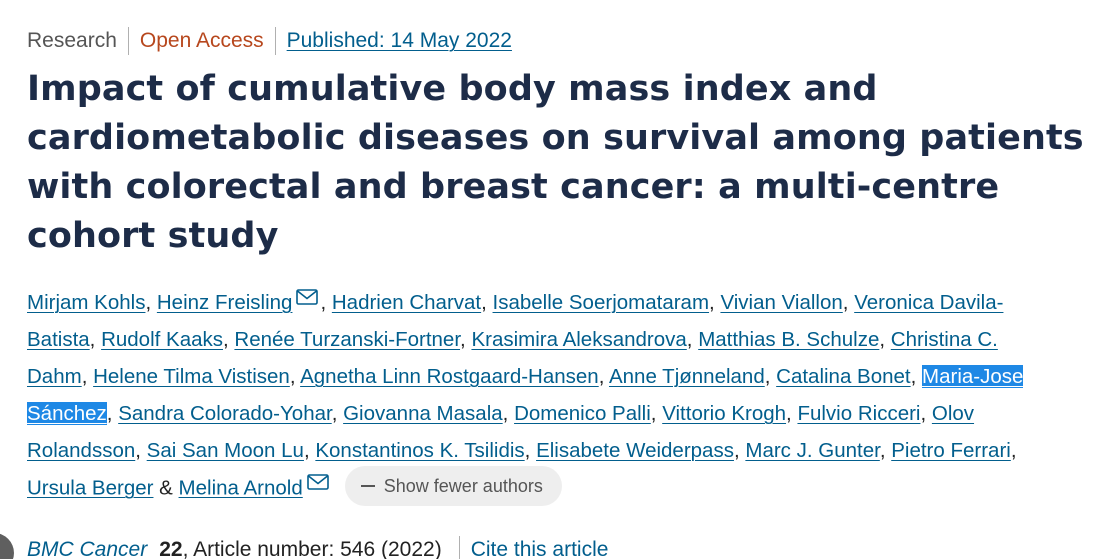  What do you see at coordinates (459, 547) in the screenshot?
I see `citation-divider` at bounding box center [459, 547].